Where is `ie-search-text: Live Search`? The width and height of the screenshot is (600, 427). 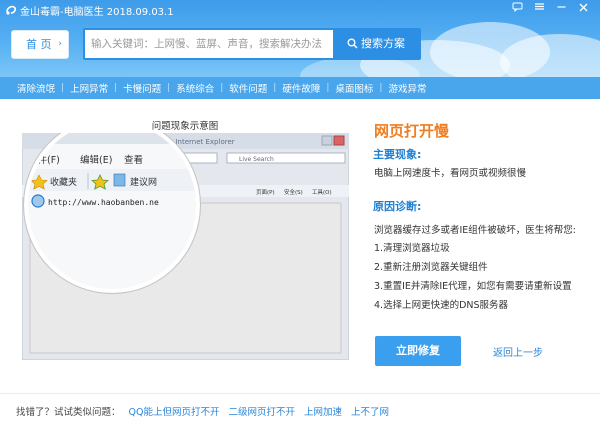 ie-search-text: Live Search is located at coordinates (256, 159).